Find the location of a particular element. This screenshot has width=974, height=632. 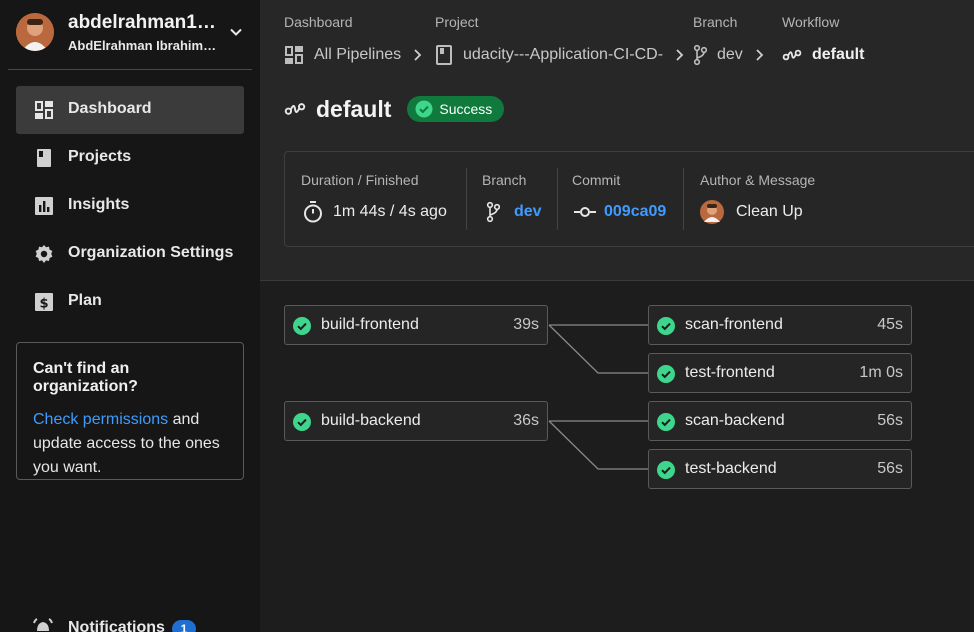

status-badge: Success is located at coordinates (456, 109).